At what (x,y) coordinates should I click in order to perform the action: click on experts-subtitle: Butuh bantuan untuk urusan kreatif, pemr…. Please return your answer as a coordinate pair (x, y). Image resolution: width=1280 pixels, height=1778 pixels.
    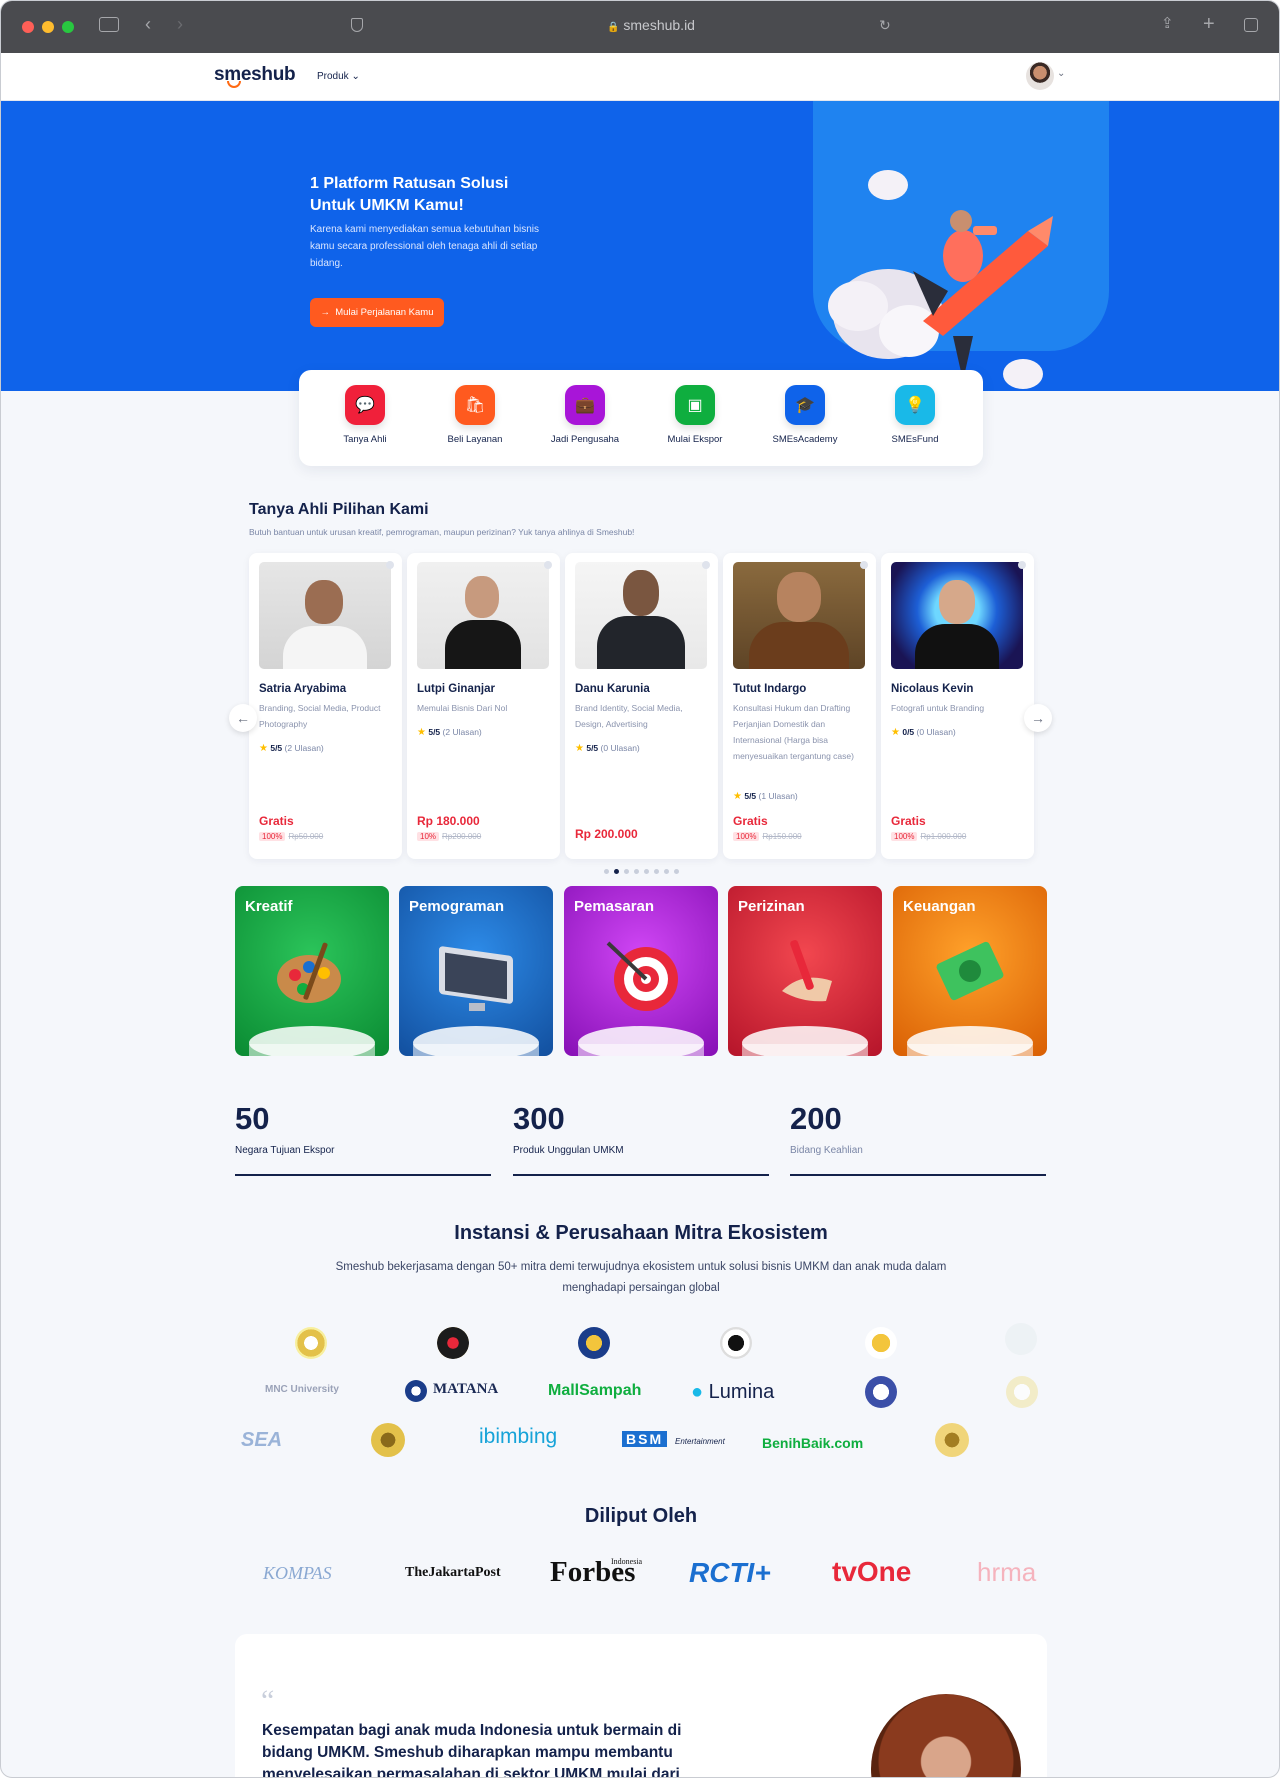
    Looking at the image, I should click on (442, 532).